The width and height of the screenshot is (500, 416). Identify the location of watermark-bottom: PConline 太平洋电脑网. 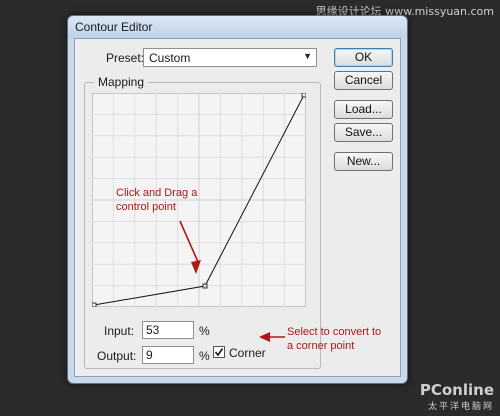
(457, 396).